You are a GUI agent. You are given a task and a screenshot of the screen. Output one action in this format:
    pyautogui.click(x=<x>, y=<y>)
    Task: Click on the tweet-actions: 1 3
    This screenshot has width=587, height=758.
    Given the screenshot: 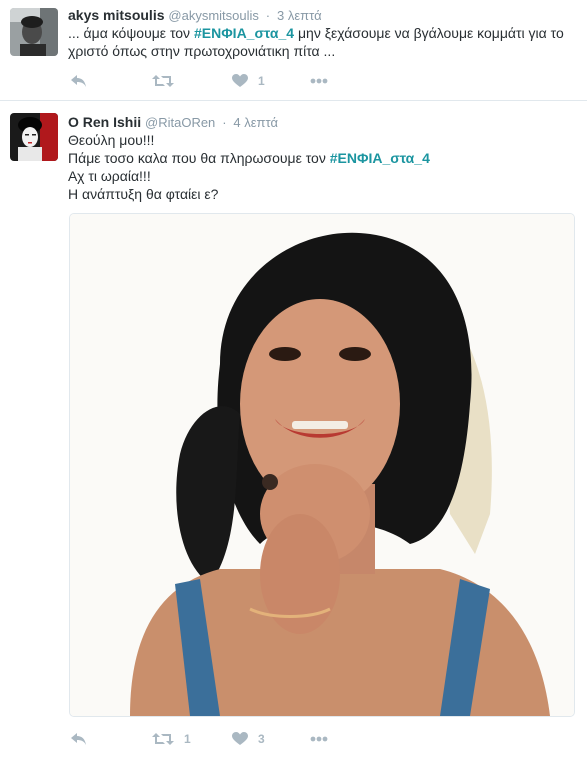 What is the action you would take?
    pyautogui.click(x=205, y=739)
    